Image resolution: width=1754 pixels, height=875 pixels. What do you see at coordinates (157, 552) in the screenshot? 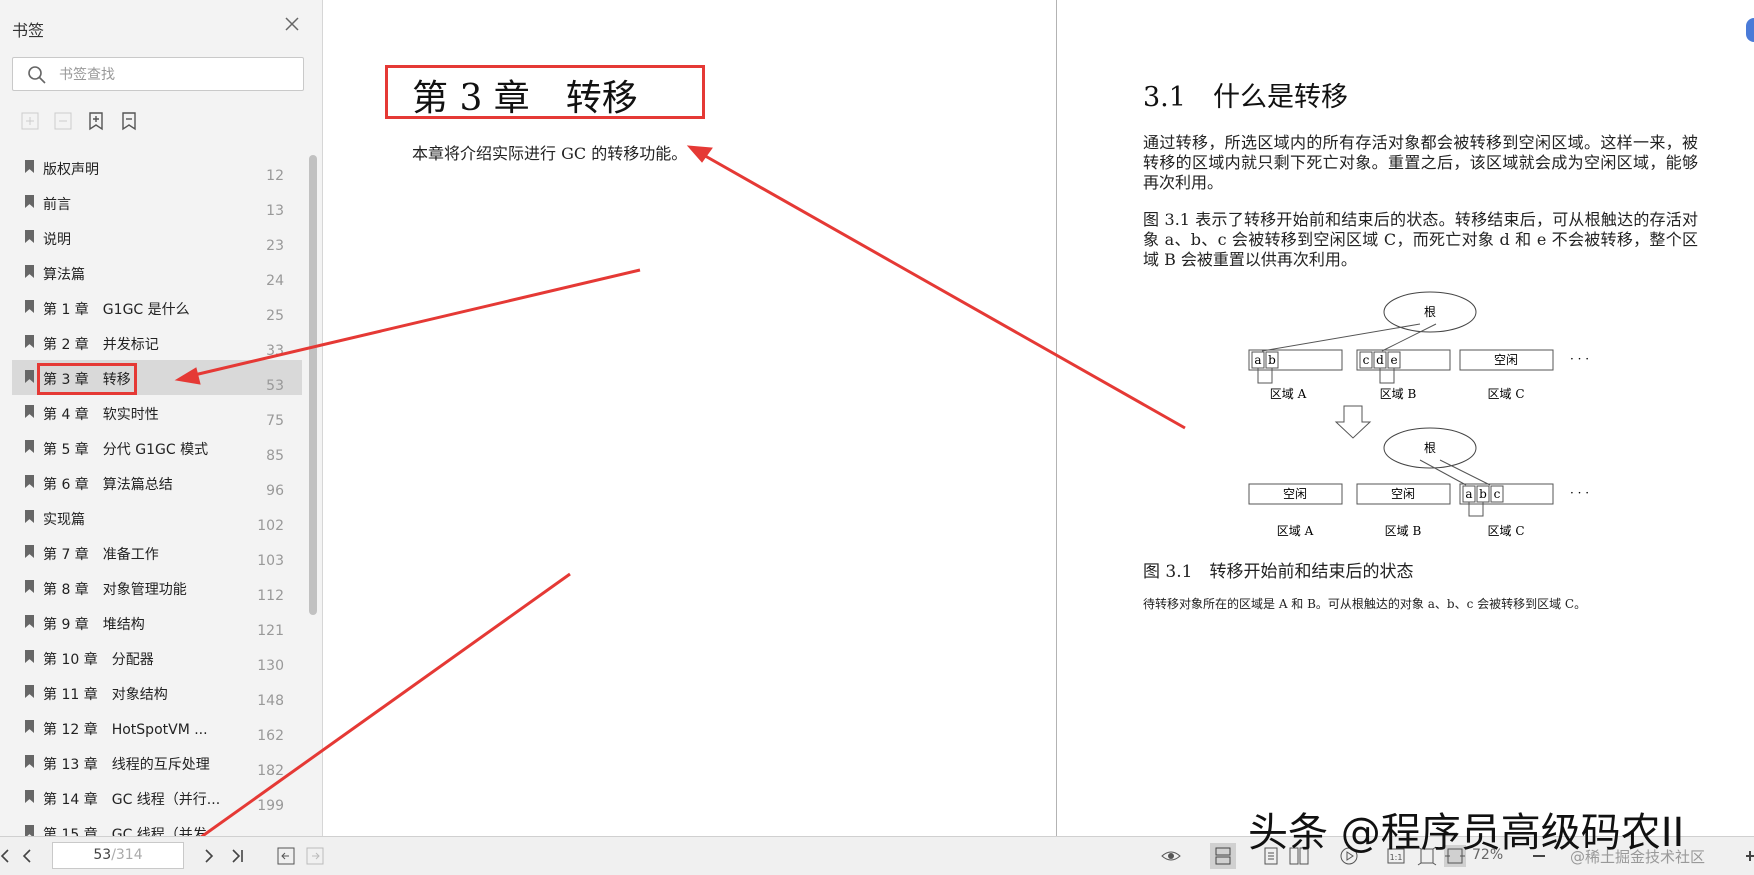
I see `bookmark-item: 第 7 章 准备工作 103` at bounding box center [157, 552].